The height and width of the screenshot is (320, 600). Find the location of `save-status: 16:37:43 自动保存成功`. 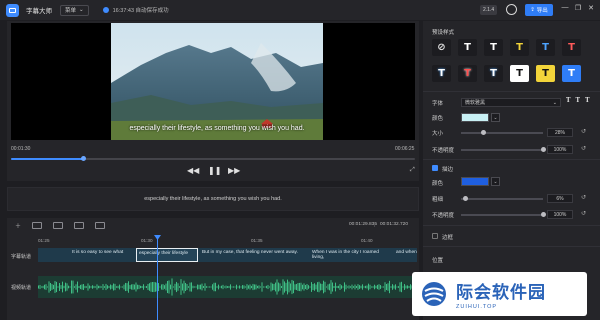

save-status: 16:37:43 自动保存成功 is located at coordinates (135, 10).